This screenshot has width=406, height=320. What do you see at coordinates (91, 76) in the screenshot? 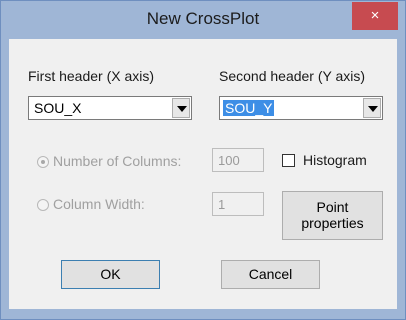
I see `x-header-label: First header (X axis)` at bounding box center [91, 76].